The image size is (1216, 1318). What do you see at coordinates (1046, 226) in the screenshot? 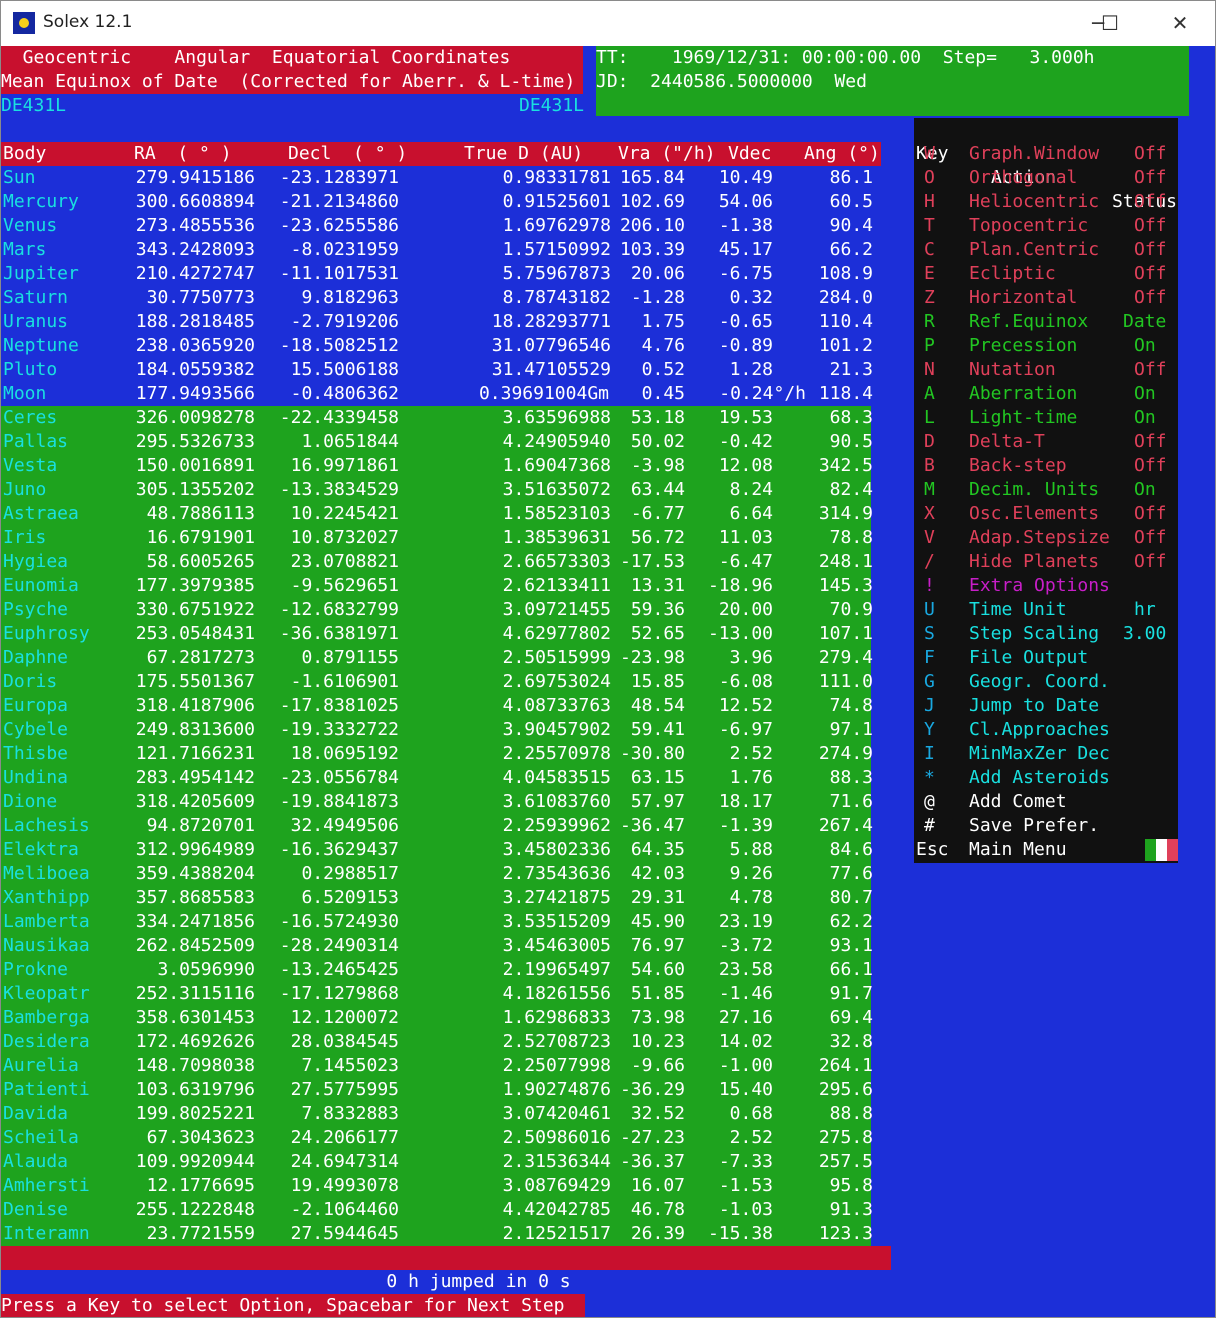
I see `menu-item-topocentric: T Topocentric Off` at bounding box center [1046, 226].